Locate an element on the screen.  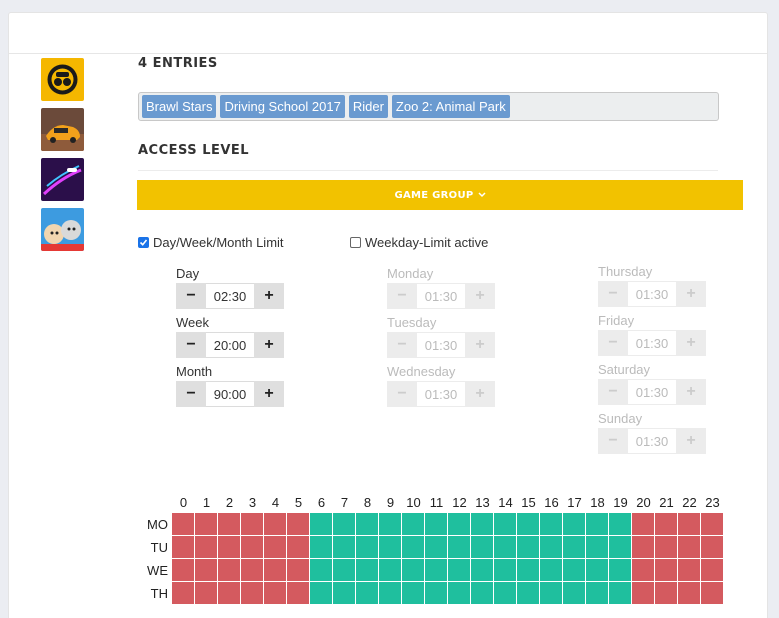
week-increment-button: + is located at coordinates (269, 345).